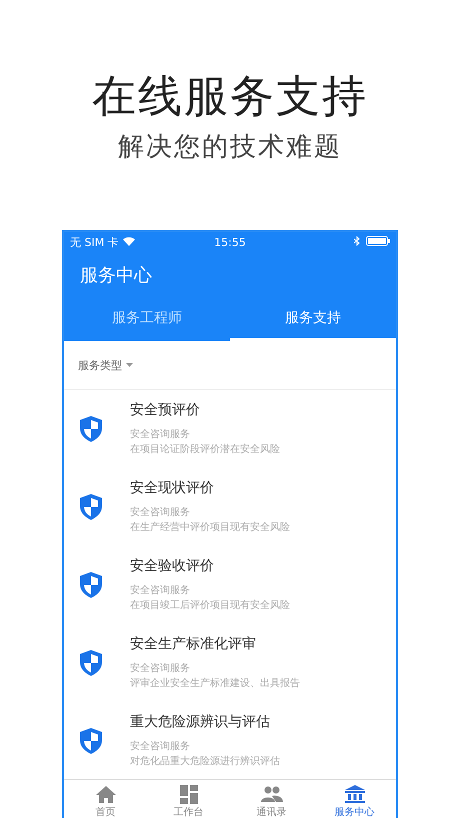 This screenshot has width=460, height=818. What do you see at coordinates (189, 794) in the screenshot?
I see `dashboard-icon` at bounding box center [189, 794].